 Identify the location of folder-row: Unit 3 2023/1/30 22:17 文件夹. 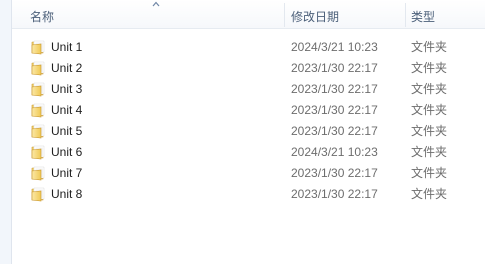
(248, 89).